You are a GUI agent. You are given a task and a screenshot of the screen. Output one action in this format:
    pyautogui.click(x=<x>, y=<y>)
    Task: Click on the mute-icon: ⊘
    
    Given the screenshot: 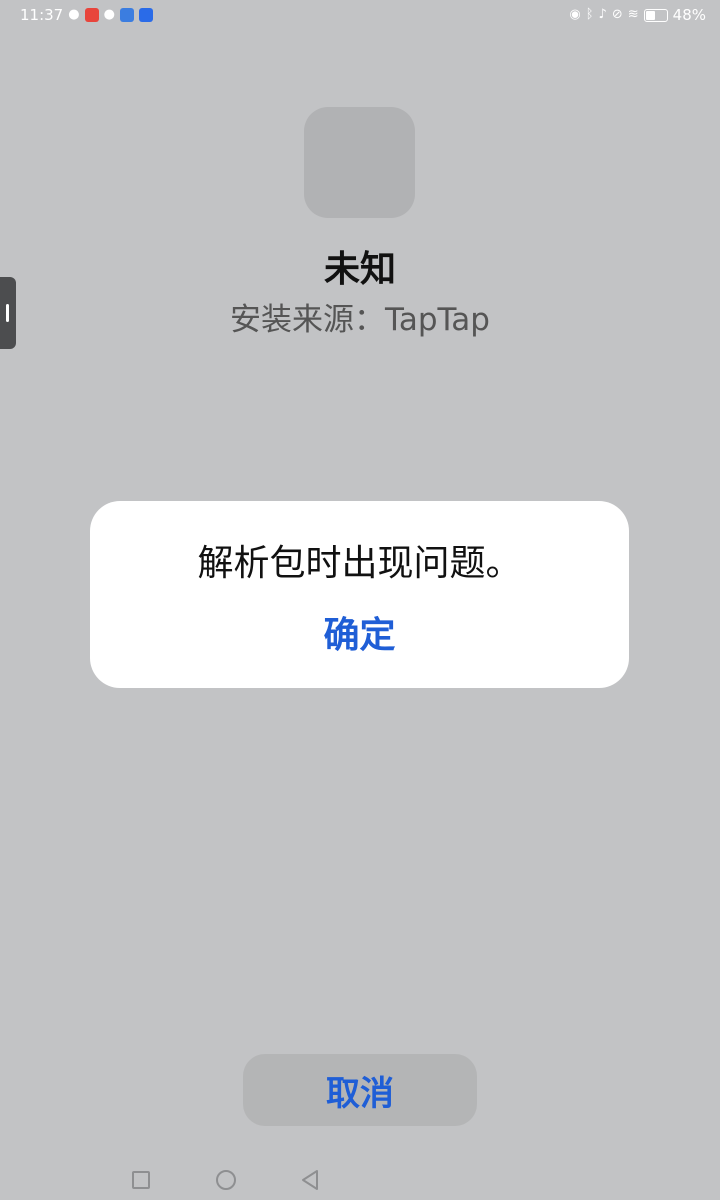 What is the action you would take?
    pyautogui.click(x=617, y=14)
    